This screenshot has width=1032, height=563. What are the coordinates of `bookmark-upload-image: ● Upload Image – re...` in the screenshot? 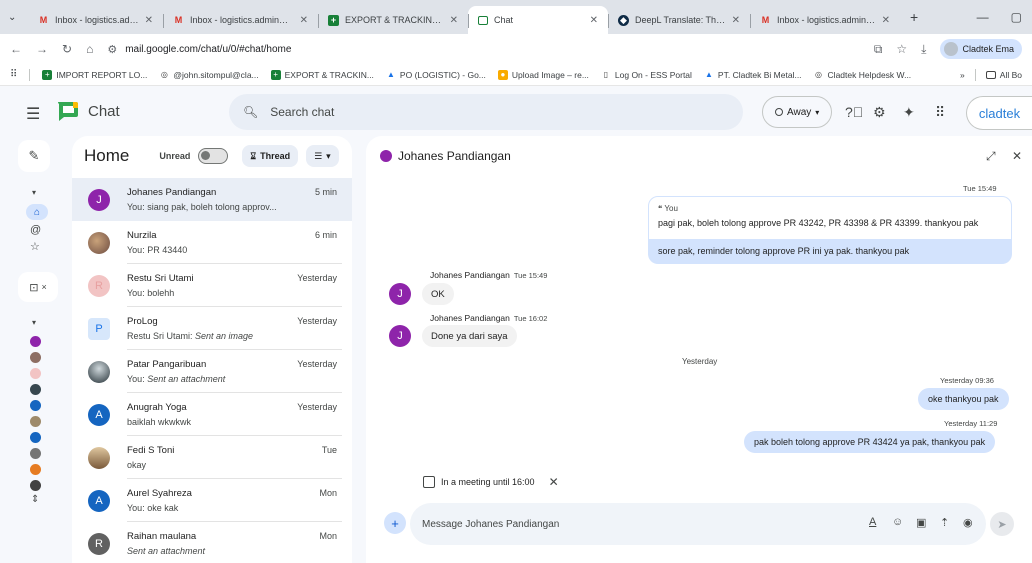 It's located at (543, 74).